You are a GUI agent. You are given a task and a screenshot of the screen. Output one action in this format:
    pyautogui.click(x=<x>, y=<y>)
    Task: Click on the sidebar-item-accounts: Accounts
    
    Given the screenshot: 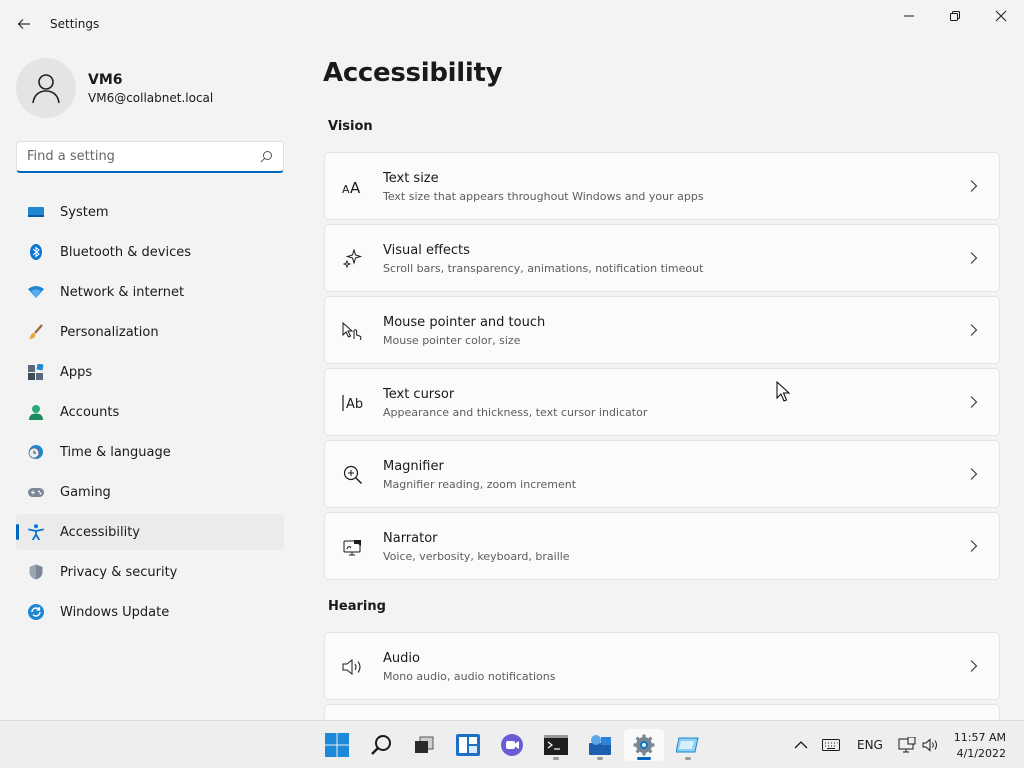 What is the action you would take?
    pyautogui.click(x=150, y=412)
    